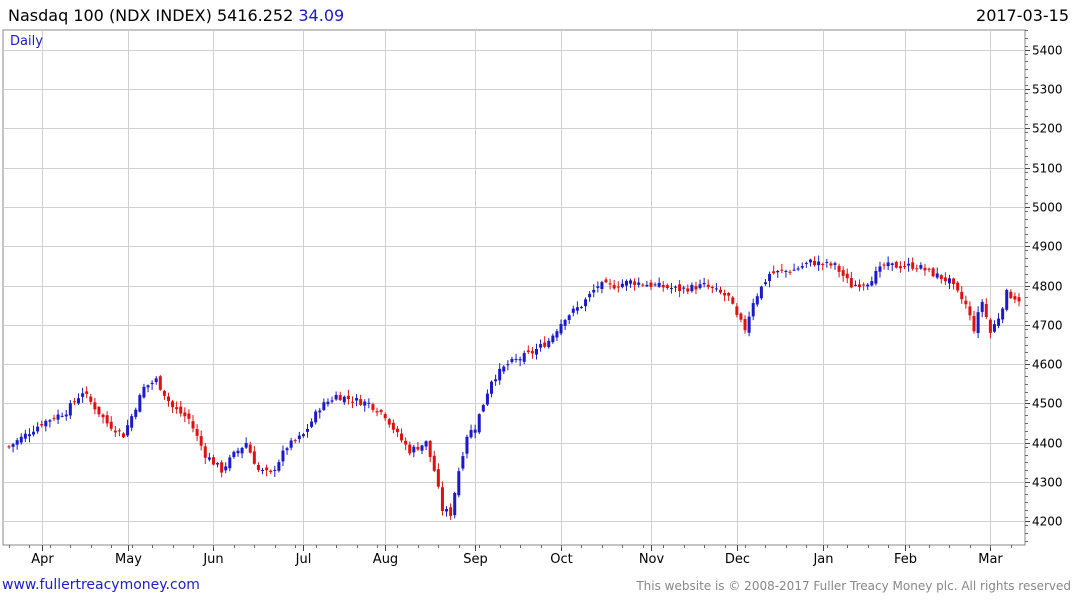  What do you see at coordinates (1047, 522) in the screenshot?
I see `y-tick-label: 4200` at bounding box center [1047, 522].